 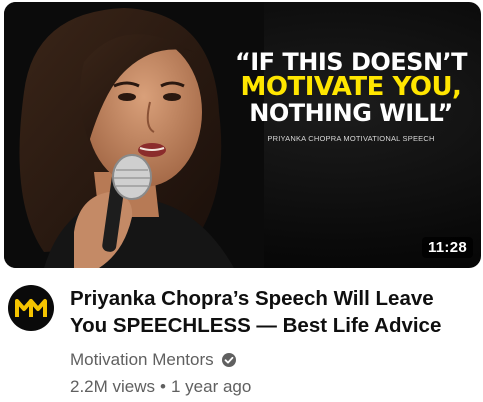 I want to click on video-stats: 2.2M views • 1 year ago, so click(x=160, y=387).